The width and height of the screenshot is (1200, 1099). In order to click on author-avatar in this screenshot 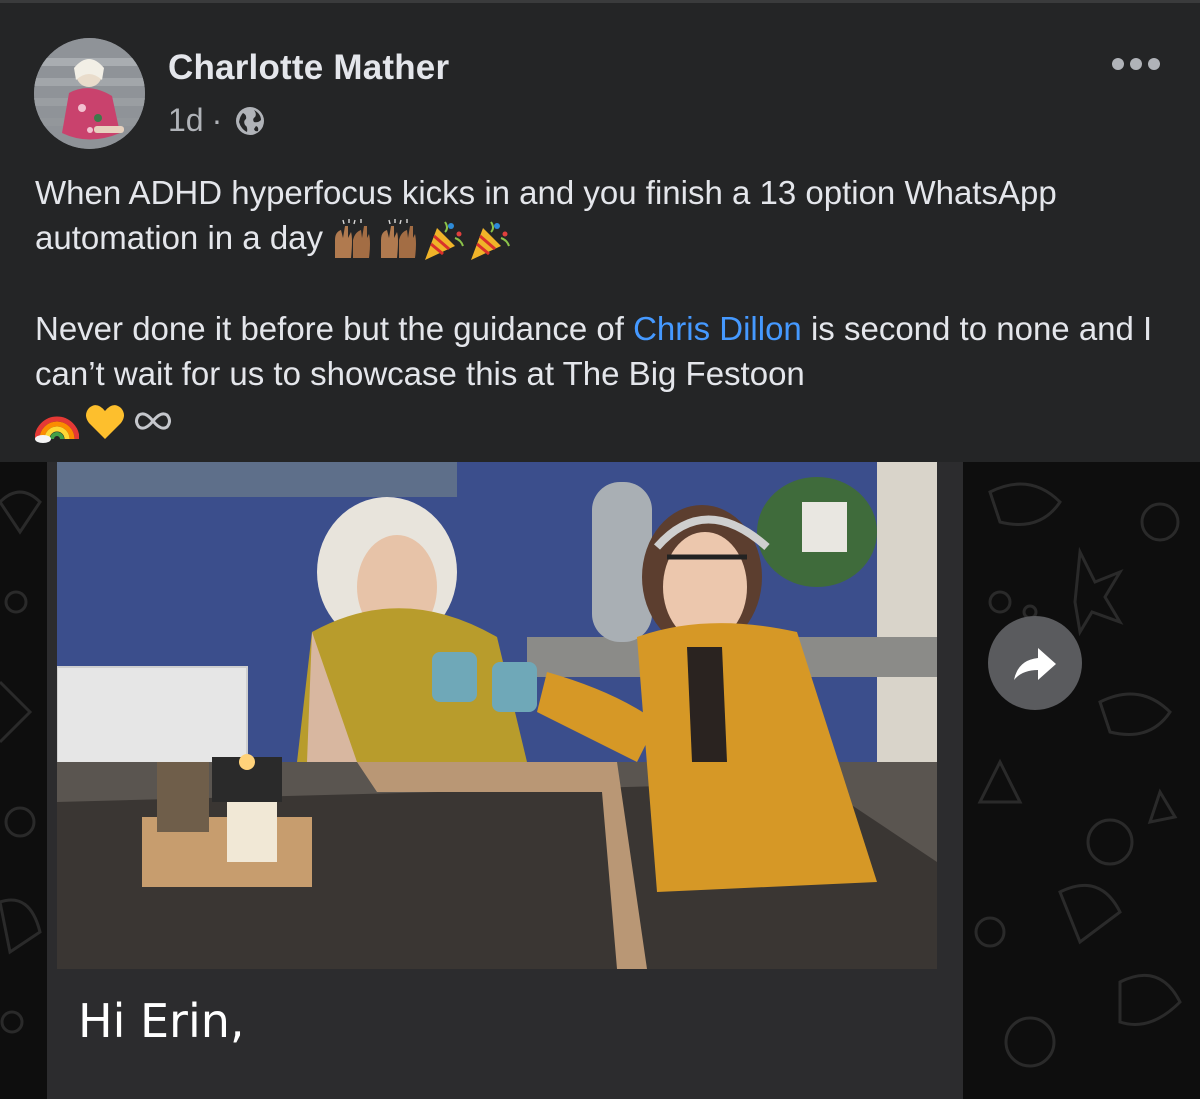, I will do `click(89, 93)`.